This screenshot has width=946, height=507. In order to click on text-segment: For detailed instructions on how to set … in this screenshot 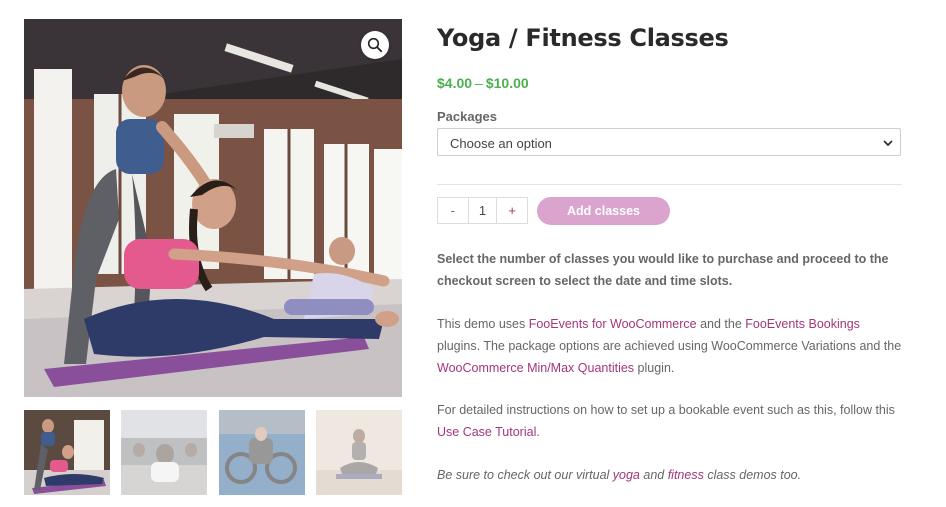, I will do `click(666, 410)`.